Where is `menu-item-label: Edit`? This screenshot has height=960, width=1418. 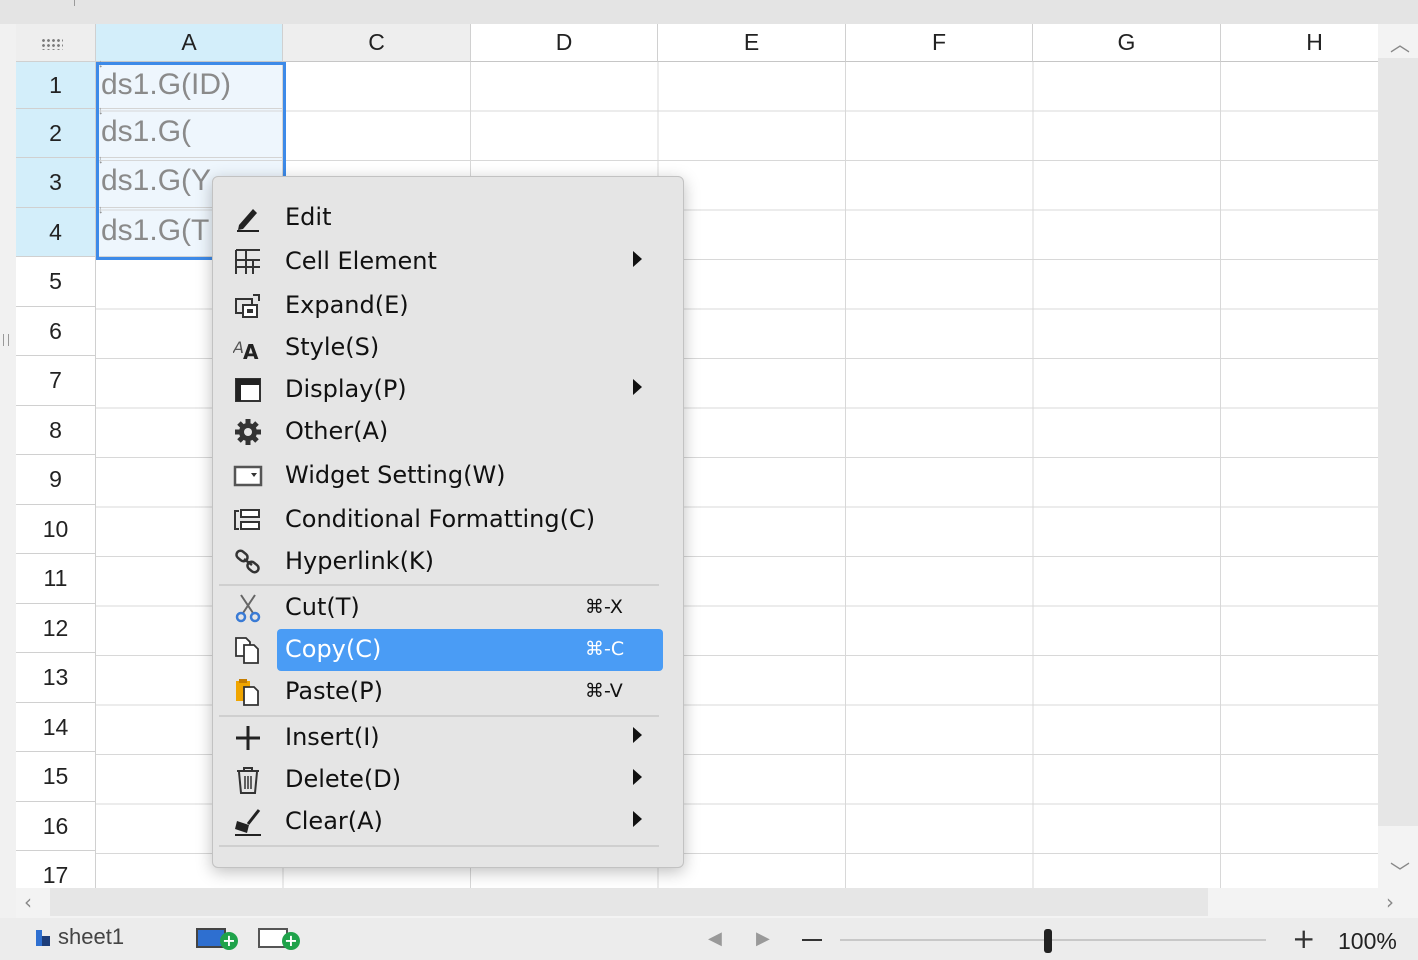
menu-item-label: Edit is located at coordinates (308, 217).